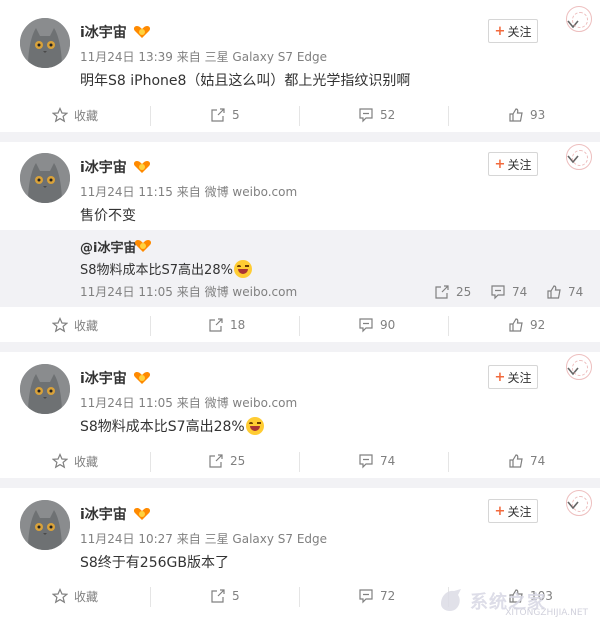 This screenshot has height=620, width=600. Describe the element at coordinates (126, 57) in the screenshot. I see `post-time: 11月24日 13:39` at that location.